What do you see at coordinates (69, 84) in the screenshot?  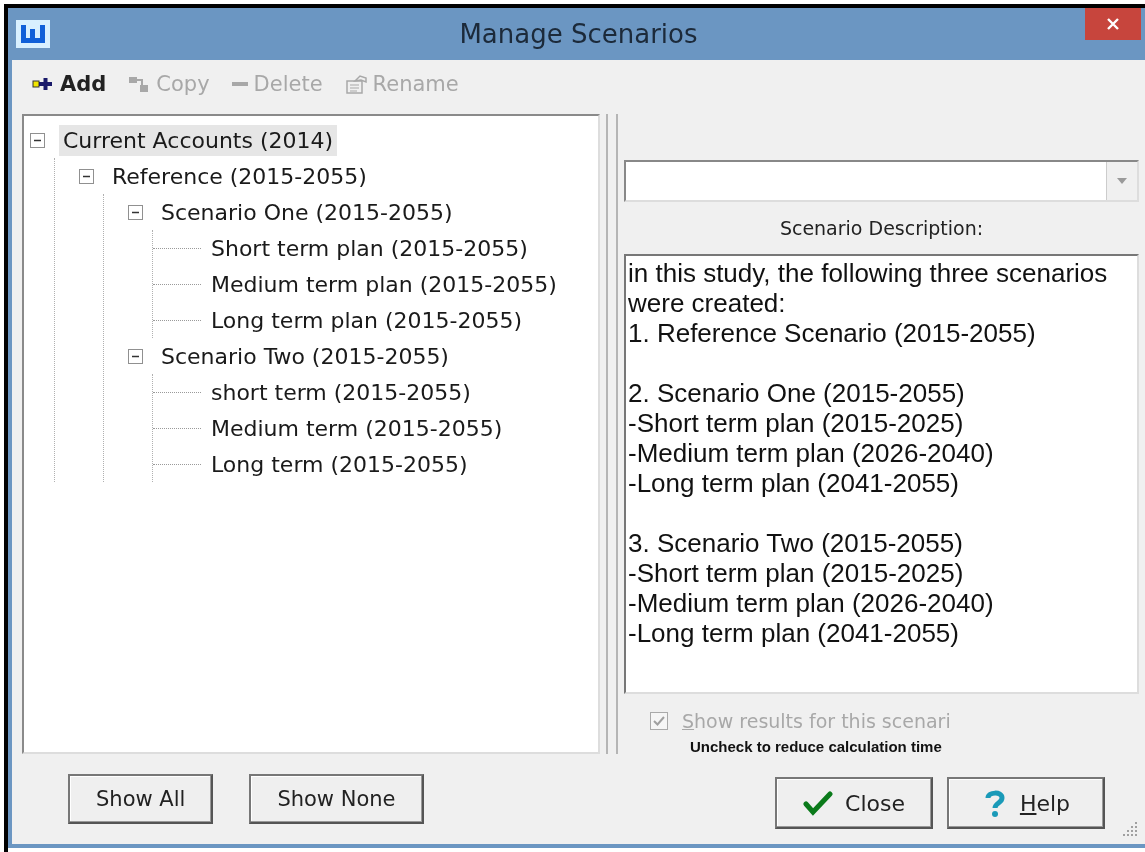 I see `toolbar-button: Add` at bounding box center [69, 84].